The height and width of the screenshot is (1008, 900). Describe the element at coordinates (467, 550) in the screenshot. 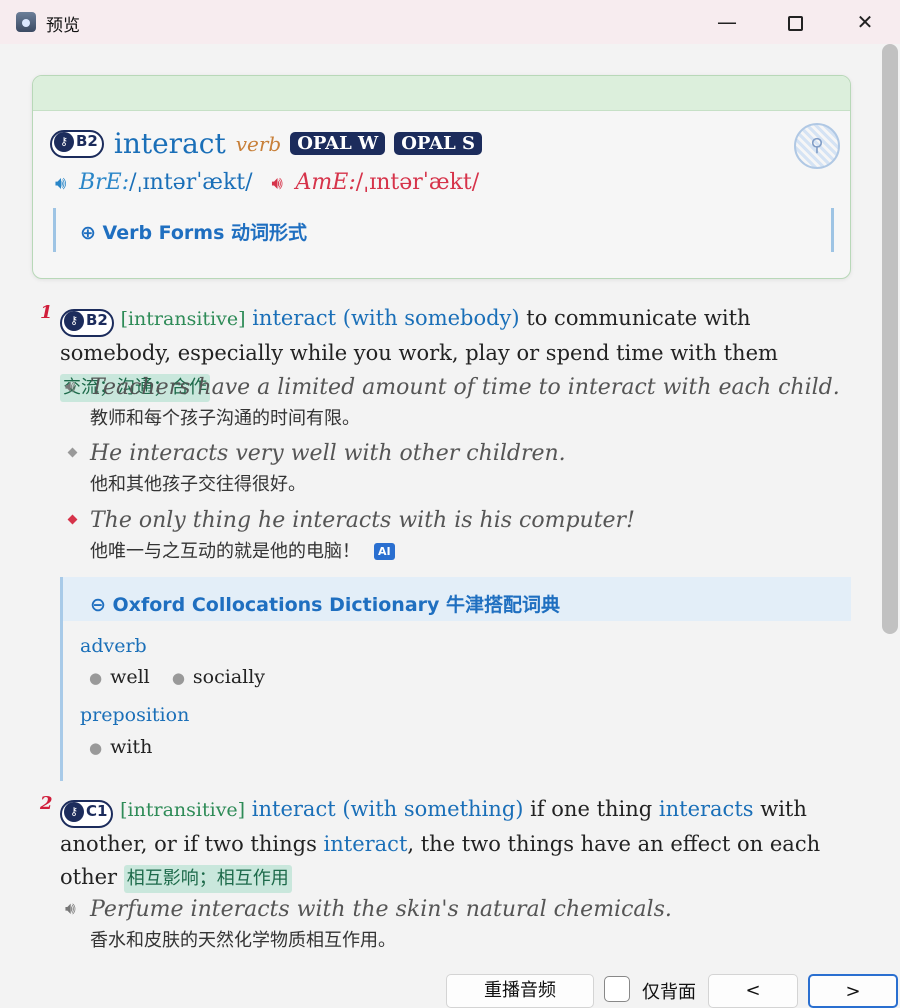

I see `example-chinese: 他唯一与之互动的就是他的电脑！ AI` at that location.